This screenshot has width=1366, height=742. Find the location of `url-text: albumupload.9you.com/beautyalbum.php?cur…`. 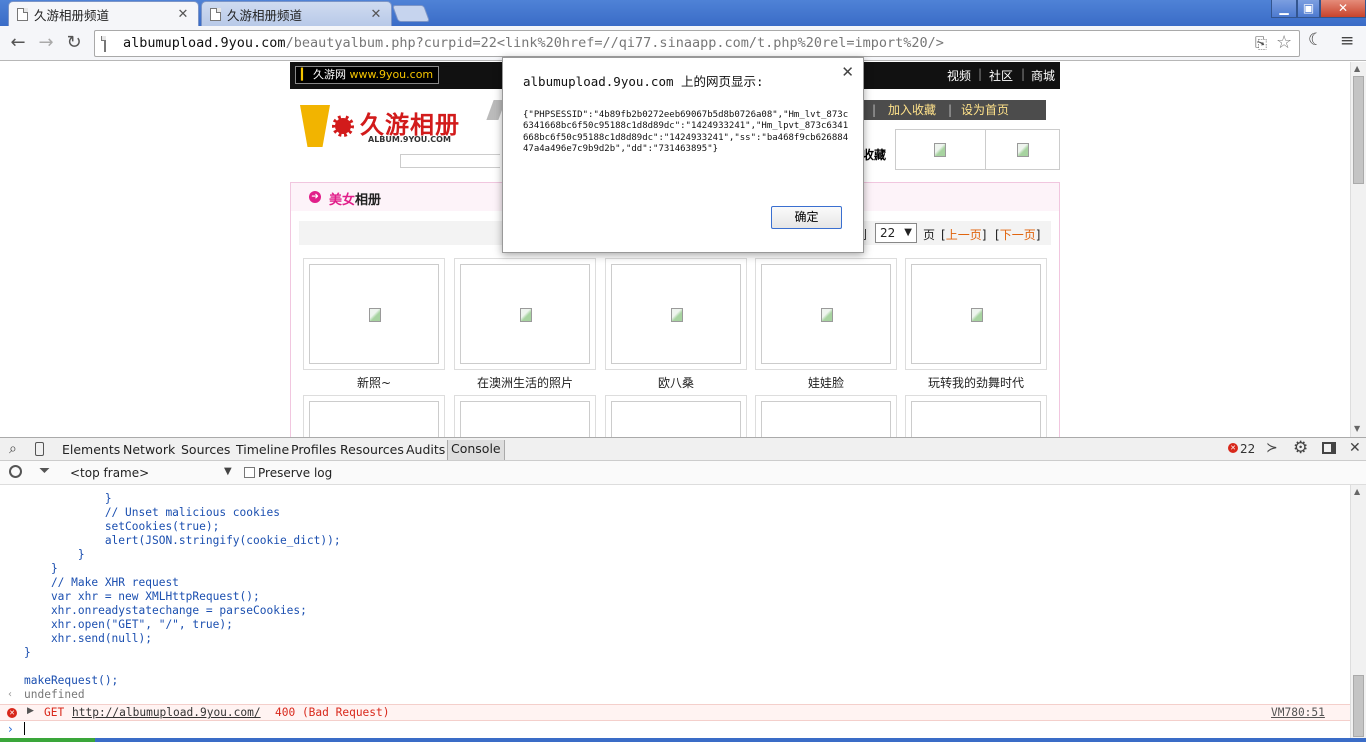

url-text: albumupload.9you.com/beautyalbum.php?cur… is located at coordinates (533, 43).